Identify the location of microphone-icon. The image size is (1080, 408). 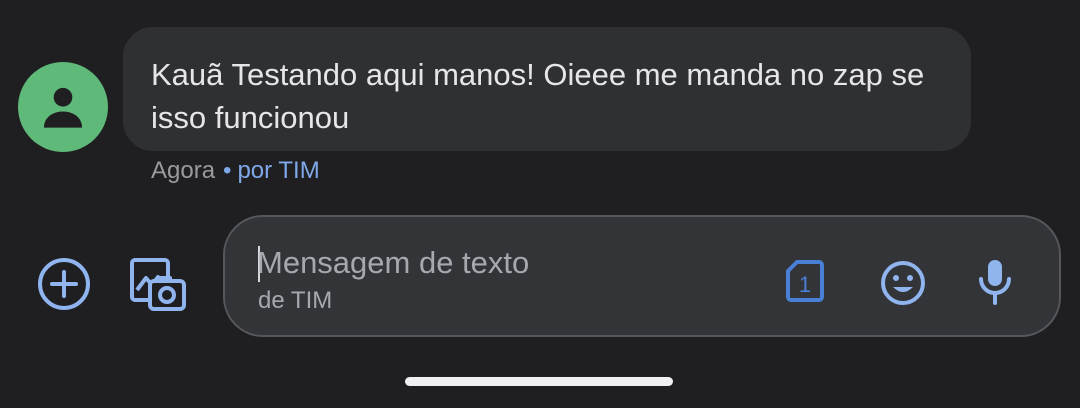
(995, 282).